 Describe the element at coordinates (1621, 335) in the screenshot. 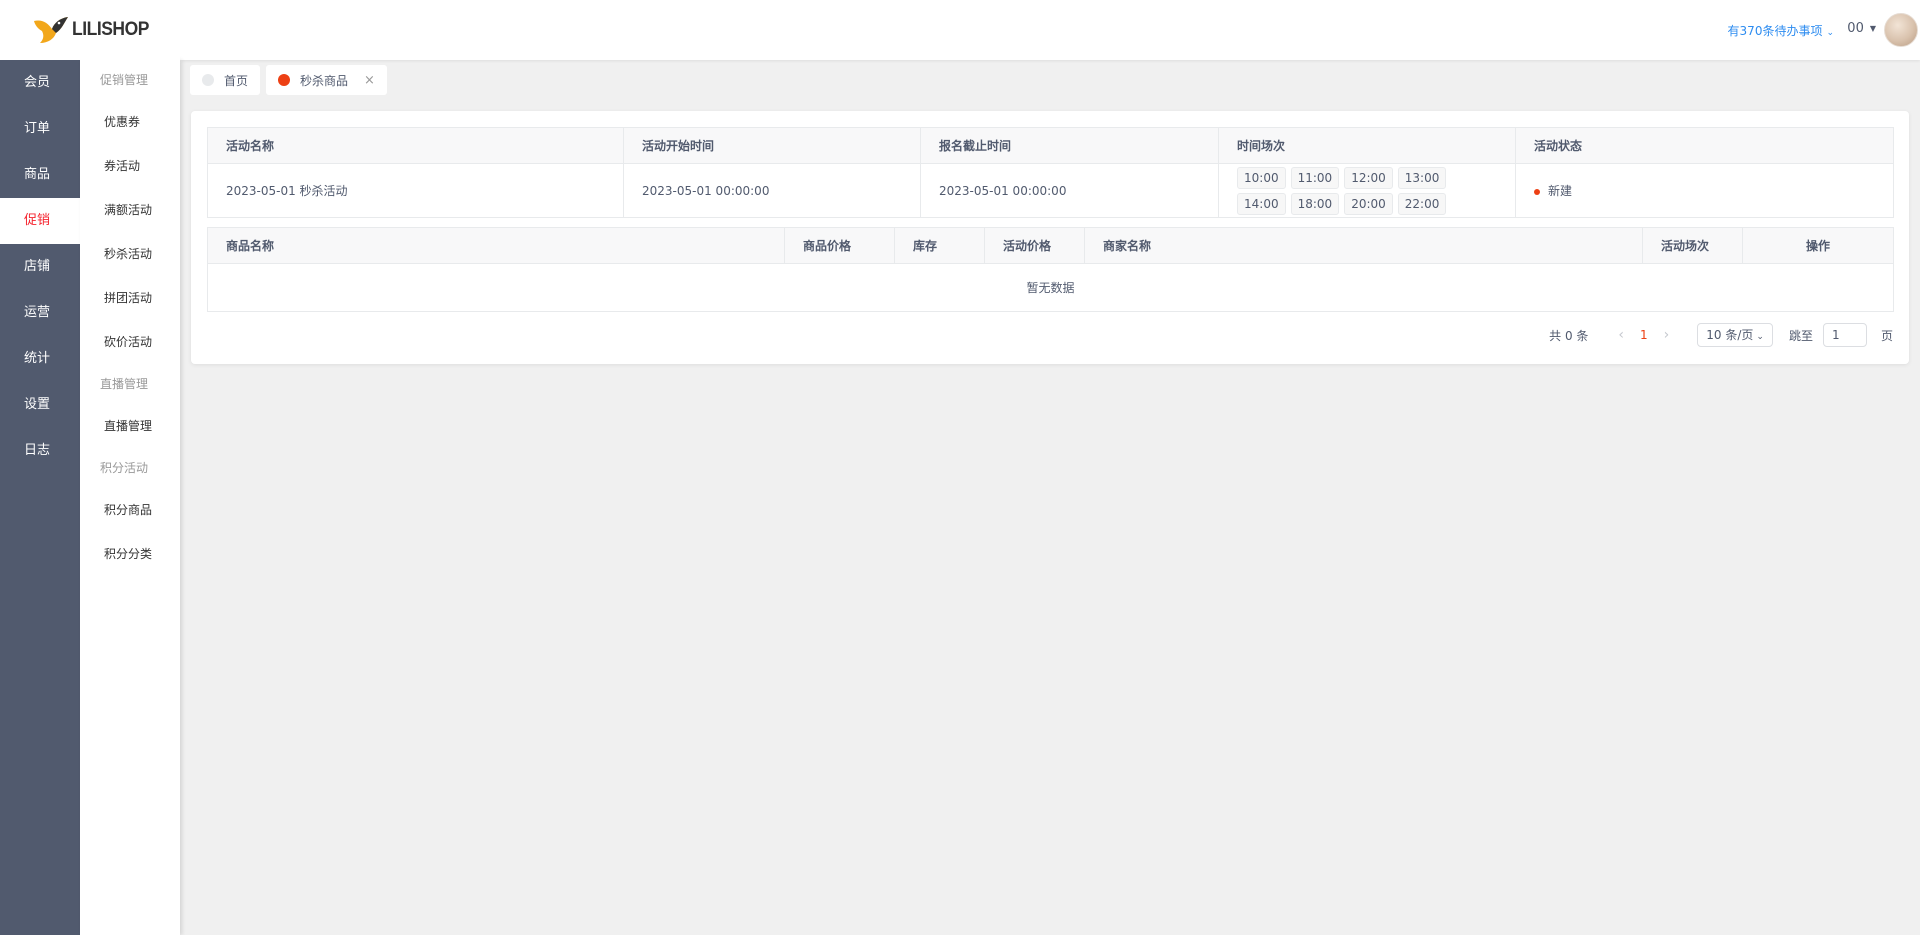

I see `chevron-left-icon: ‹` at that location.